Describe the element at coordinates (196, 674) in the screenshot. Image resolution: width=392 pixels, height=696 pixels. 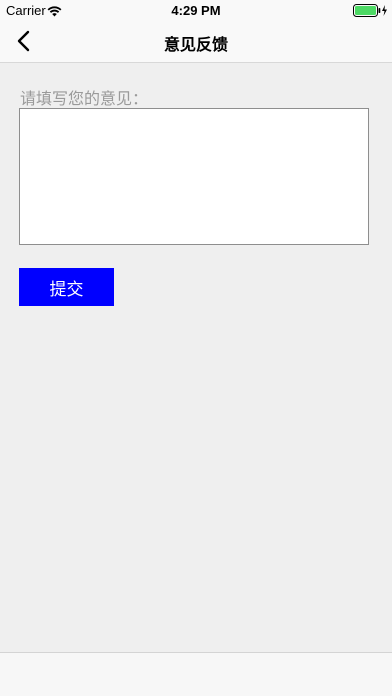
I see `bottom-bar` at that location.